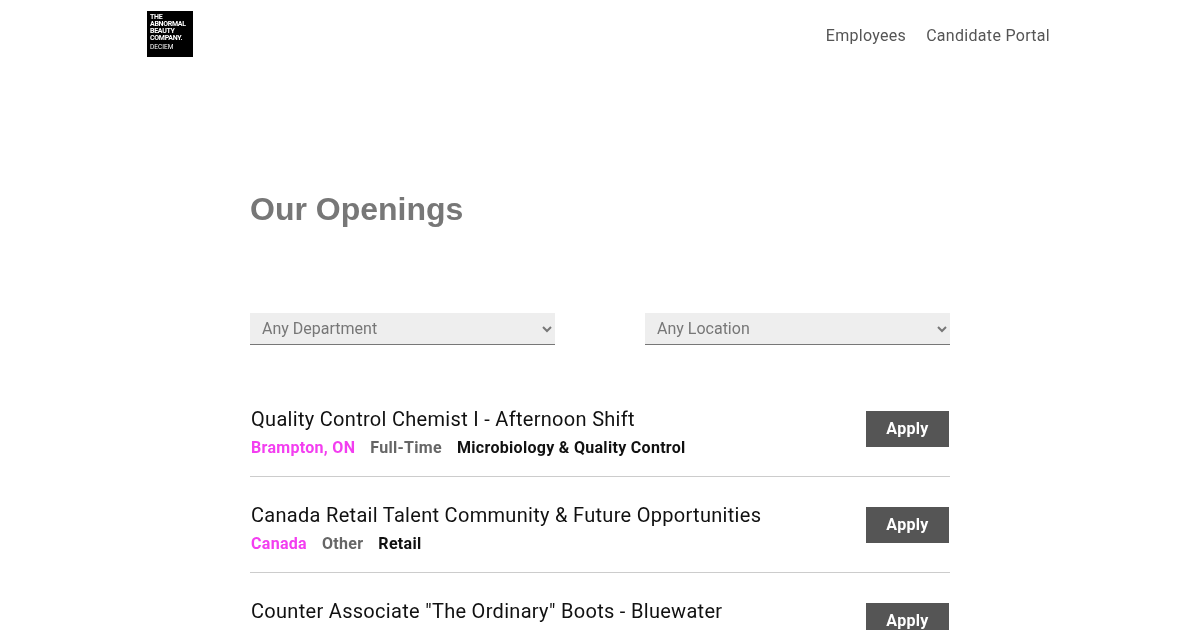 Image resolution: width=1200 pixels, height=630 pixels. Describe the element at coordinates (400, 544) in the screenshot. I see `job-department: Retail` at that location.